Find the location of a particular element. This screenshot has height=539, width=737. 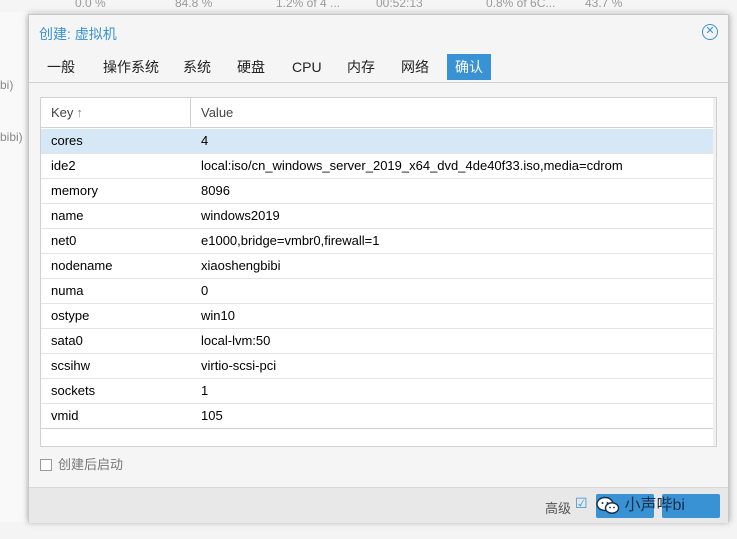

tab-confirm: 确认 is located at coordinates (469, 67).